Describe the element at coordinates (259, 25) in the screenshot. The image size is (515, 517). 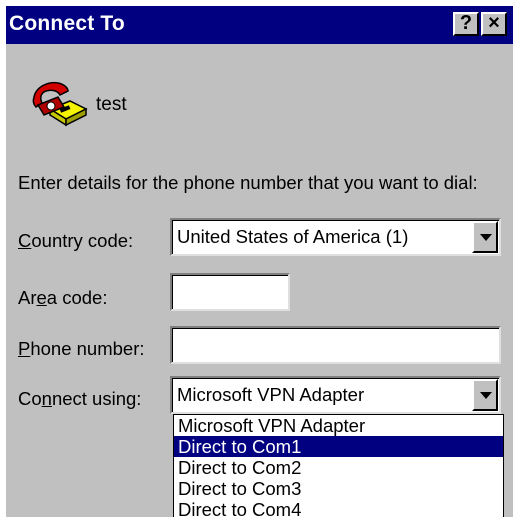
I see `title-bar: Connect To ? ×` at that location.